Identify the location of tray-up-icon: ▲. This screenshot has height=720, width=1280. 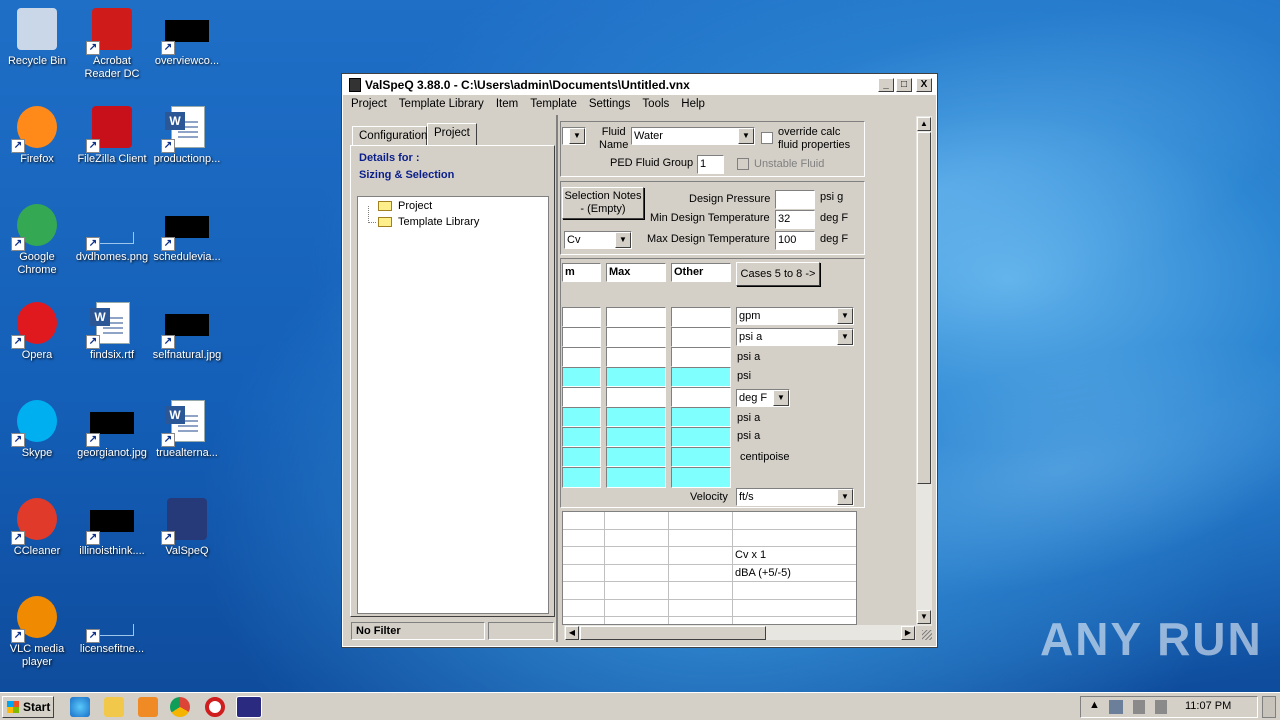
(1094, 705).